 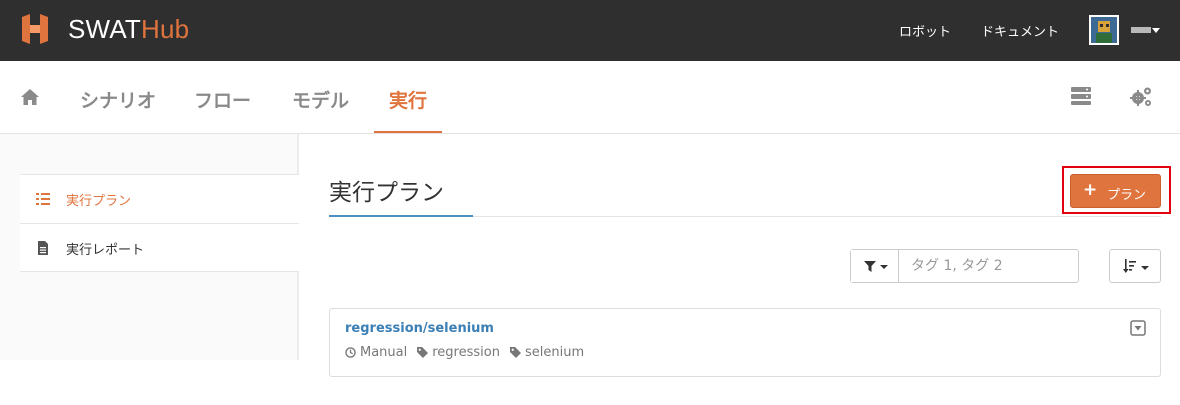 I want to click on documents-link: ドキュメント, so click(x=1020, y=30).